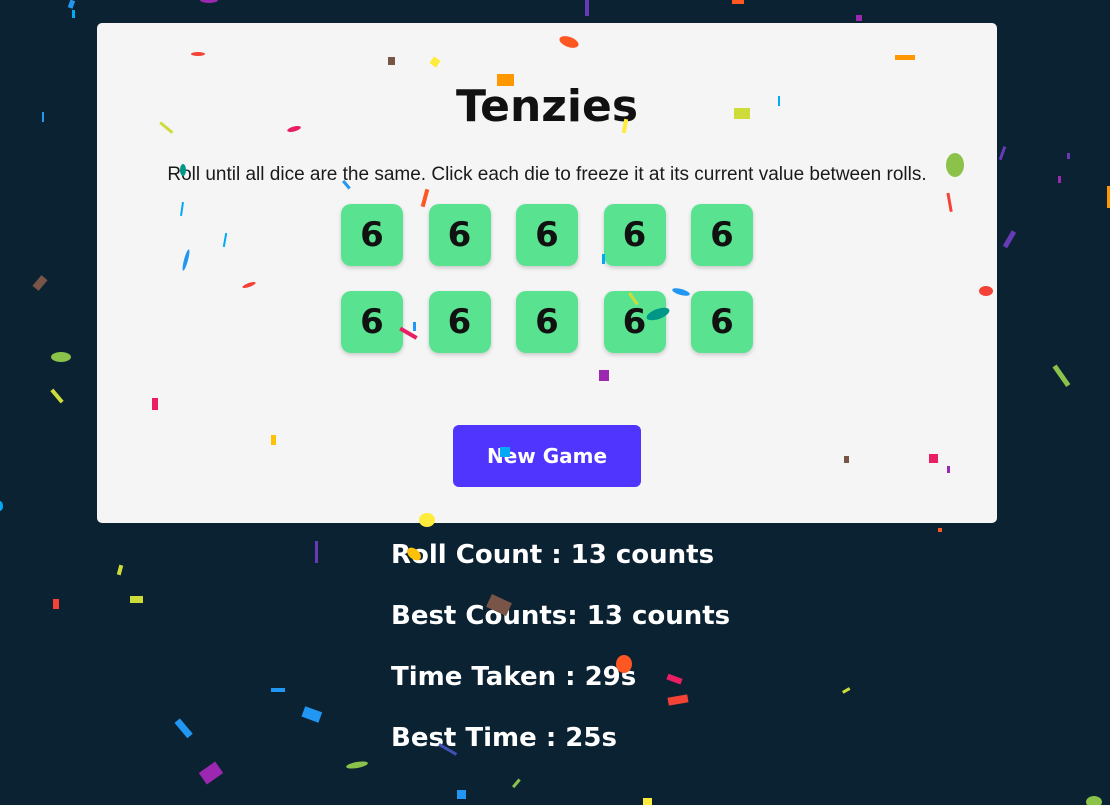  Describe the element at coordinates (561, 616) in the screenshot. I see `best-counts: Best Counts: 13 counts` at that location.